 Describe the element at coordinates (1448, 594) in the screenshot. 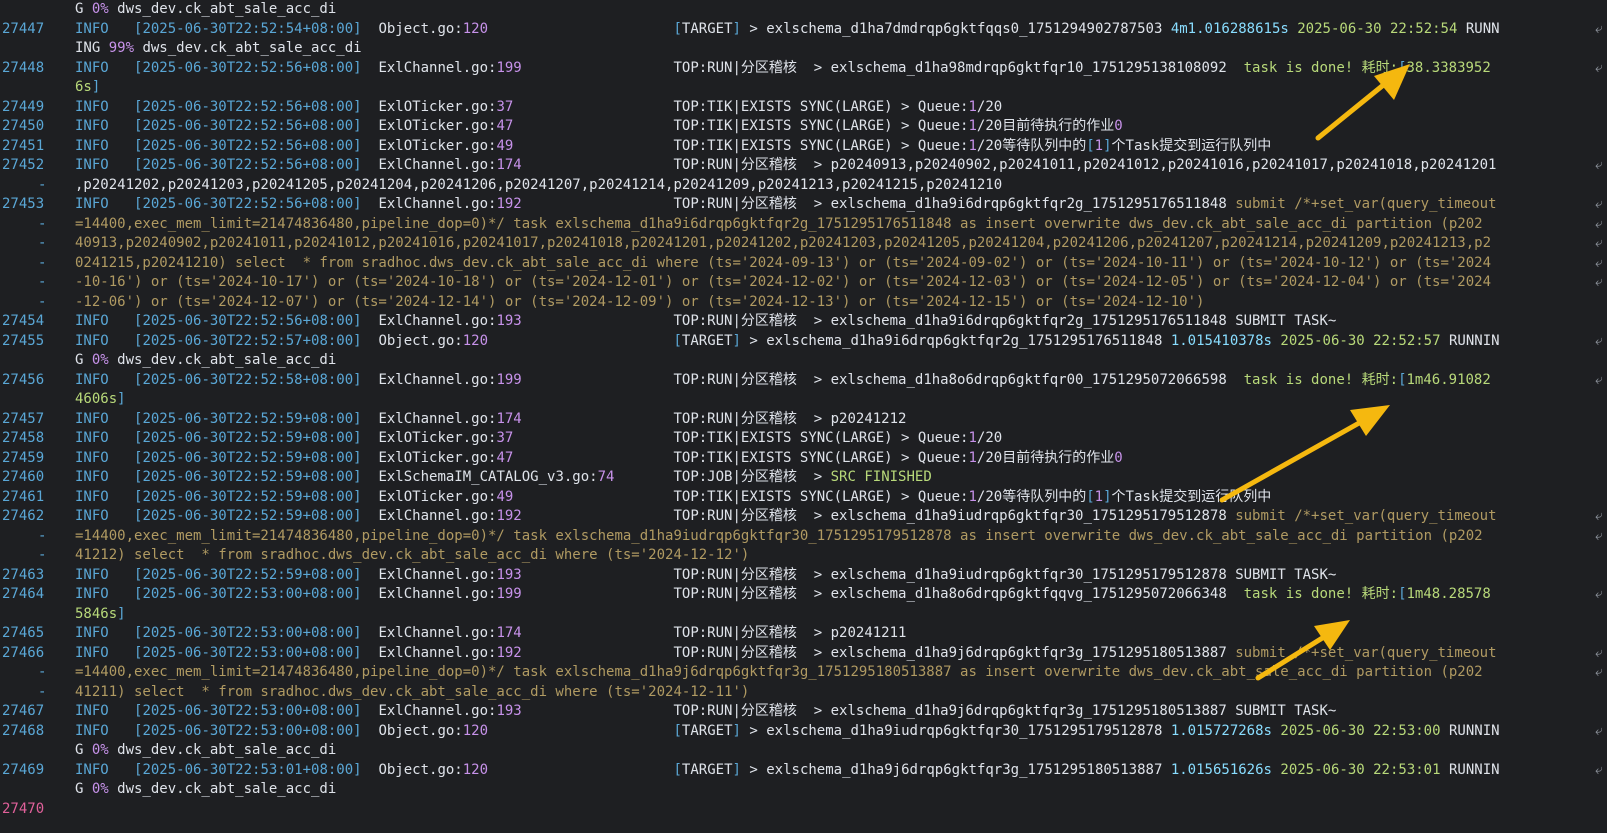

I see `log-segment: 1m48.28578` at that location.